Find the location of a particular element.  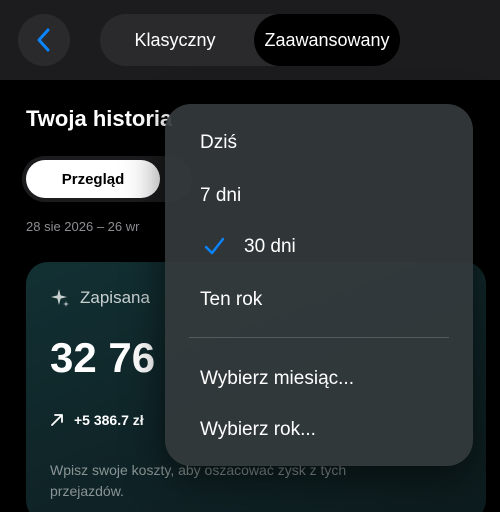

date-range: 28 sie 2026 – 26 wr is located at coordinates (83, 226).